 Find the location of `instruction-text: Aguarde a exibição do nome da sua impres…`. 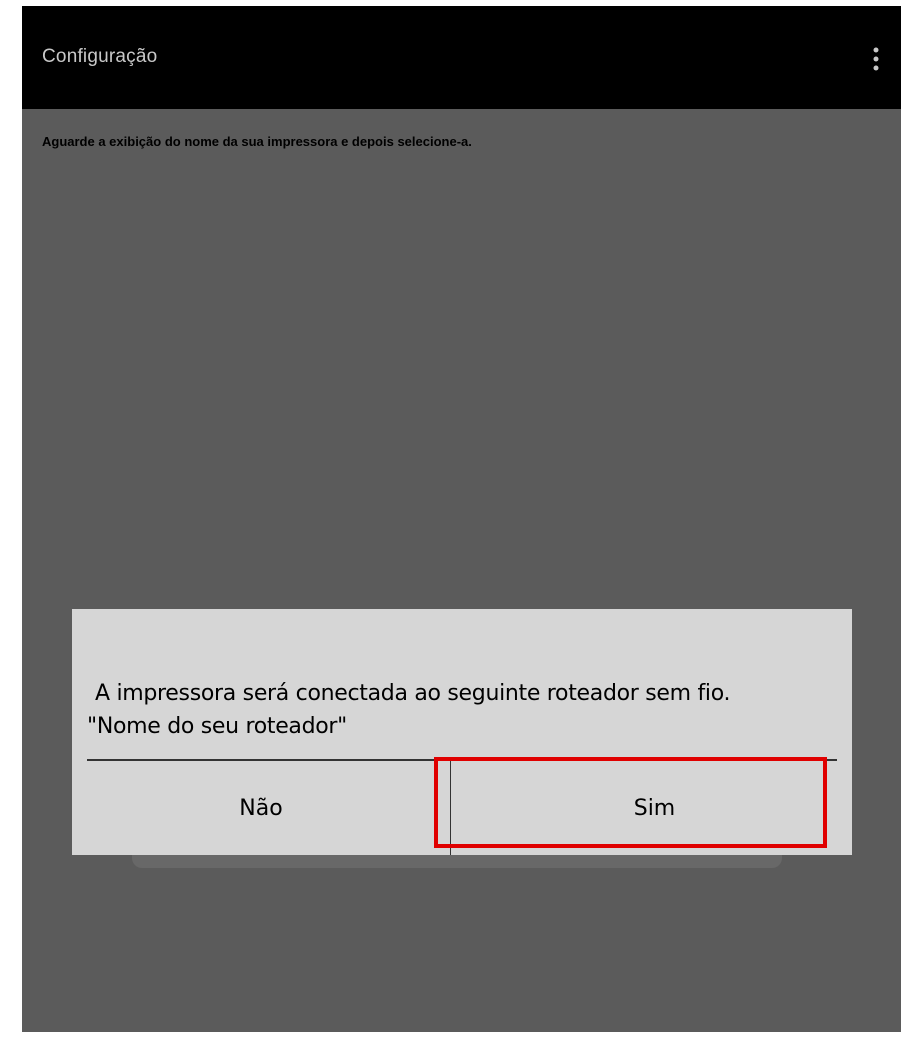

instruction-text: Aguarde a exibição do nome da sua impres… is located at coordinates (257, 141).